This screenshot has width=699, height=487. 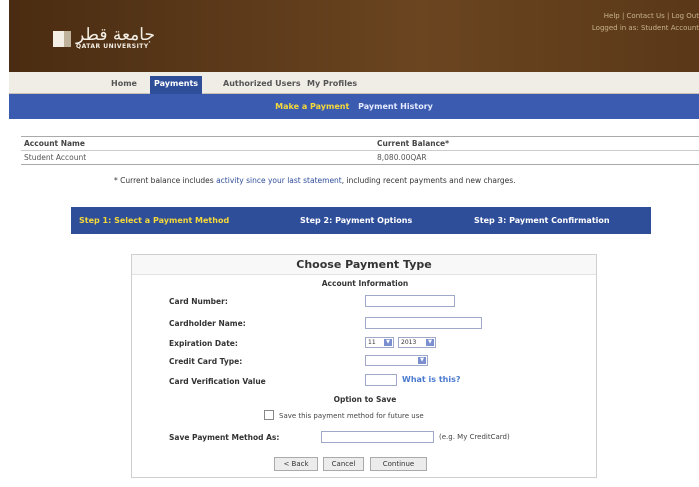 I want to click on save-payment-checkbox-label: Save this payment method for future use, so click(x=351, y=416).